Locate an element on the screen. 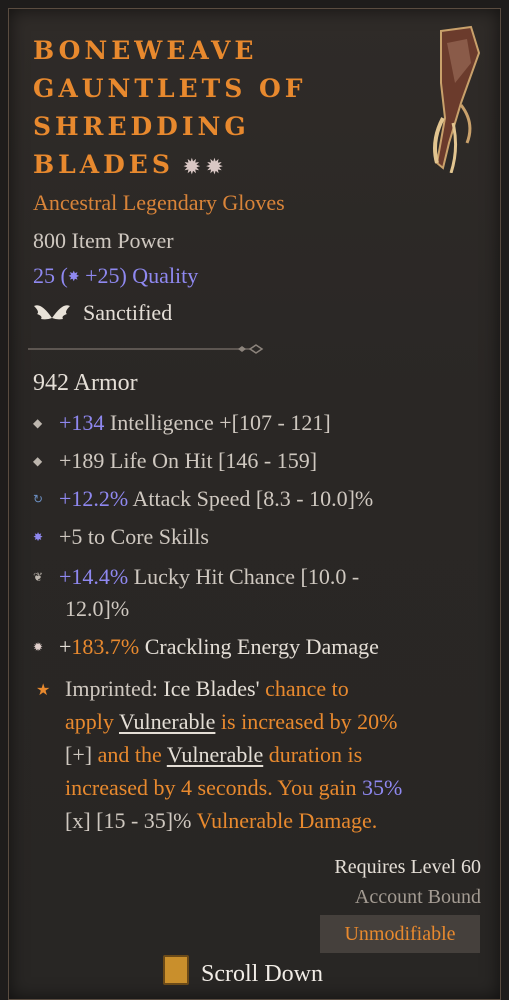 This screenshot has width=509, height=1000. aspect-star-icon: ★ is located at coordinates (43, 690).